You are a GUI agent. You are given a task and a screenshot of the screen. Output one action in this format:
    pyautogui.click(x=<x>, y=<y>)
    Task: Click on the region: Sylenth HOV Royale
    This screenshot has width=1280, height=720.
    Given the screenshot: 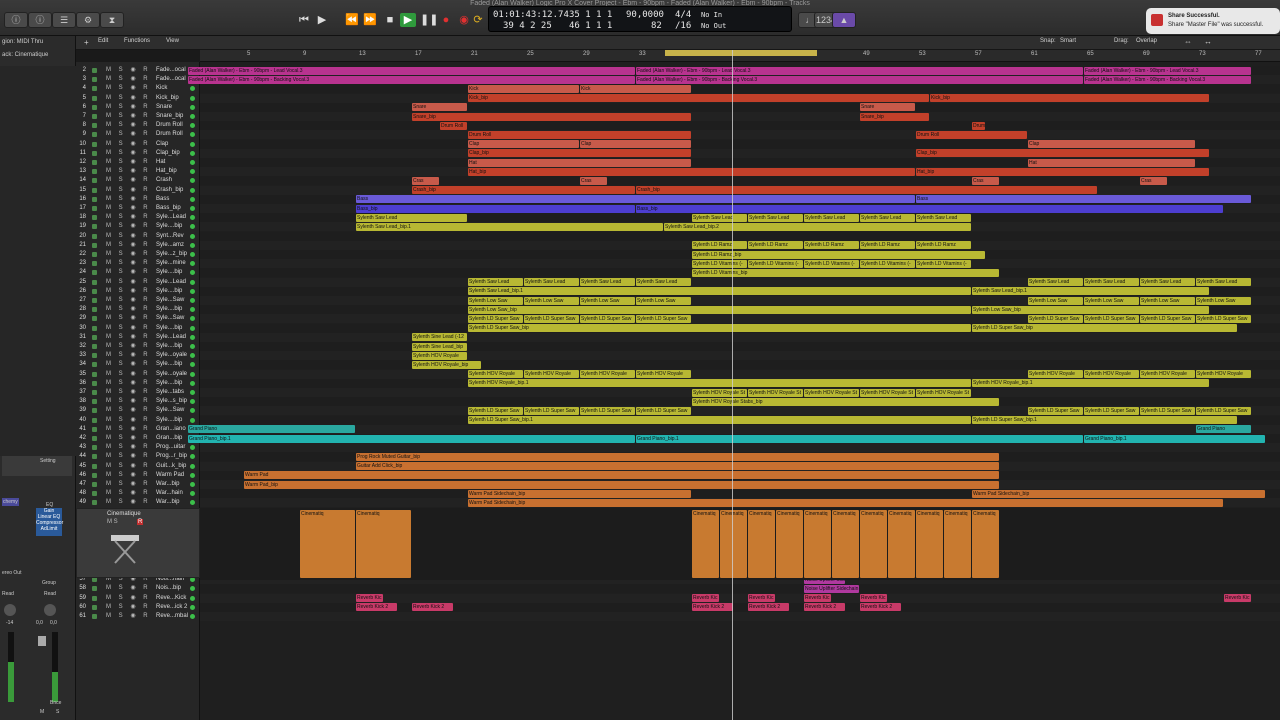 What is the action you would take?
    pyautogui.click(x=1111, y=374)
    